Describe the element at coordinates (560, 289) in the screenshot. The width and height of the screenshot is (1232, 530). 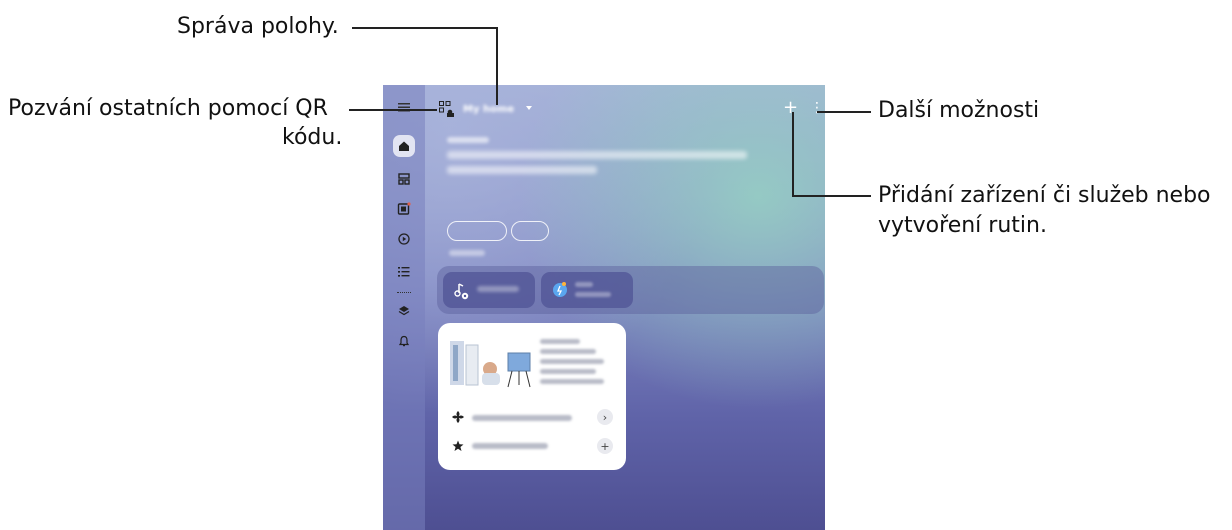
I see `energy-icon` at that location.